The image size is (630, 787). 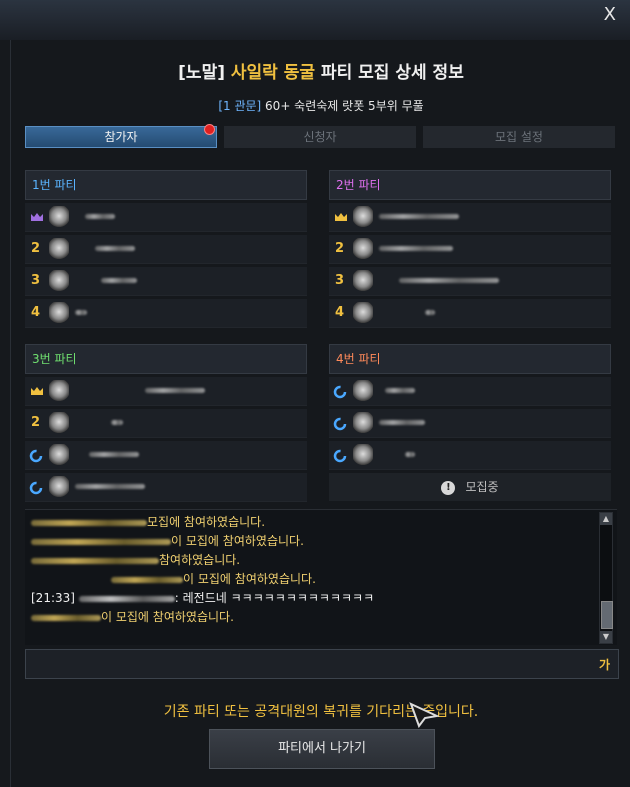 What do you see at coordinates (606, 519) in the screenshot?
I see `scroll-up-button: ▲` at bounding box center [606, 519].